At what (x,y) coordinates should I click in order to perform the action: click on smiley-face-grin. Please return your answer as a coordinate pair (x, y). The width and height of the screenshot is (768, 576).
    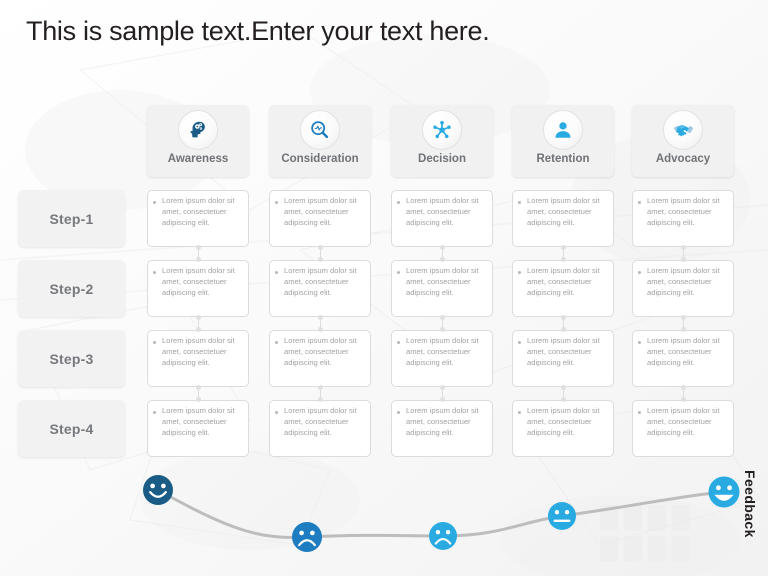
    Looking at the image, I should click on (724, 492).